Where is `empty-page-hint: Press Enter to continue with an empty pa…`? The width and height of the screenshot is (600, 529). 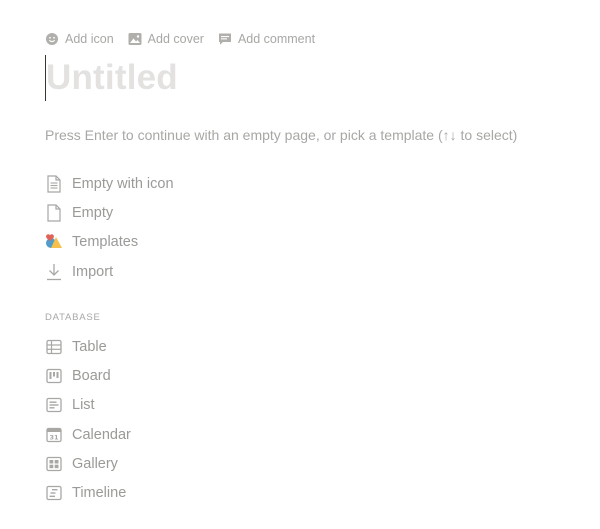 empty-page-hint: Press Enter to continue with an empty pa… is located at coordinates (281, 135).